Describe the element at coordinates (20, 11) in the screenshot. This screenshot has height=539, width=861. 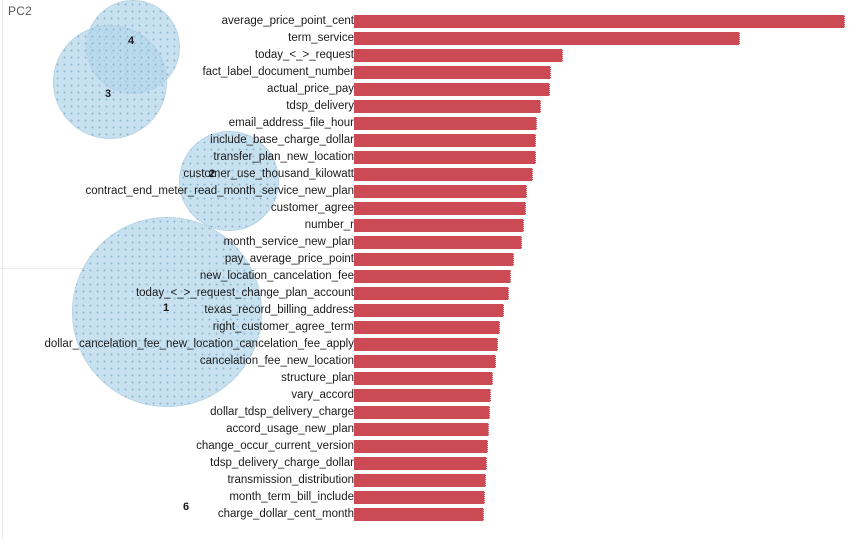
I see `y-axis-label: PC2` at that location.